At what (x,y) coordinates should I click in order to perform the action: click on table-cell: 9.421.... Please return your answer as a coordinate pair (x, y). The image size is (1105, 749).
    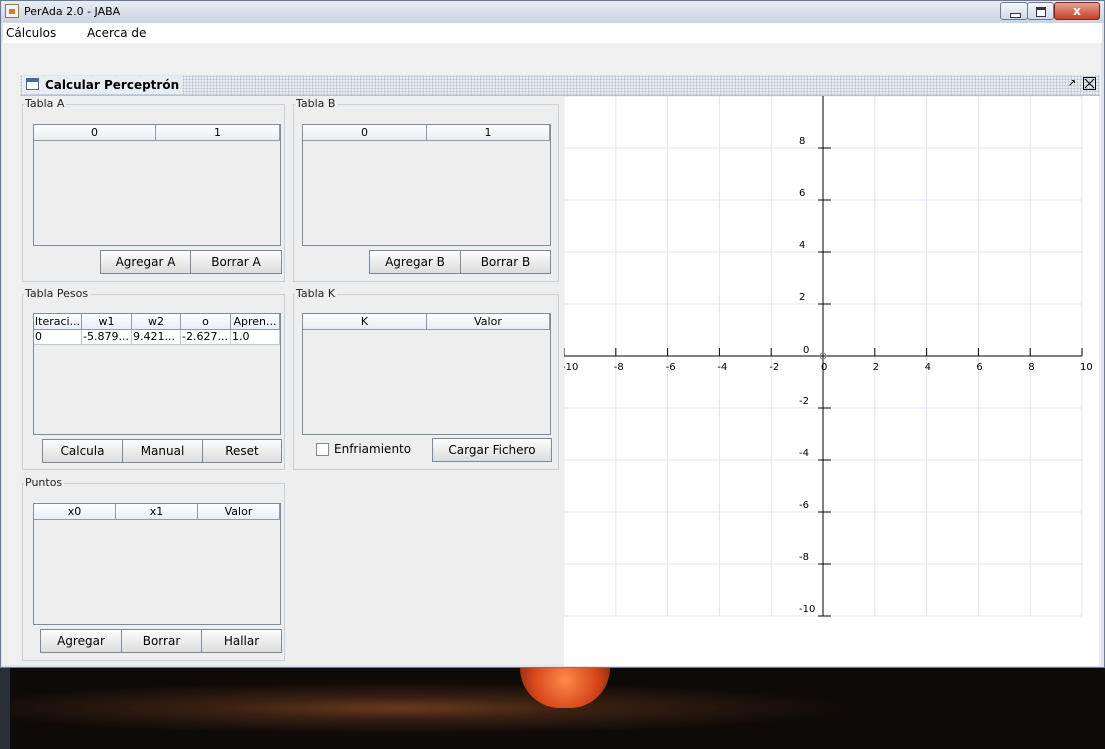
    Looking at the image, I should click on (156, 337).